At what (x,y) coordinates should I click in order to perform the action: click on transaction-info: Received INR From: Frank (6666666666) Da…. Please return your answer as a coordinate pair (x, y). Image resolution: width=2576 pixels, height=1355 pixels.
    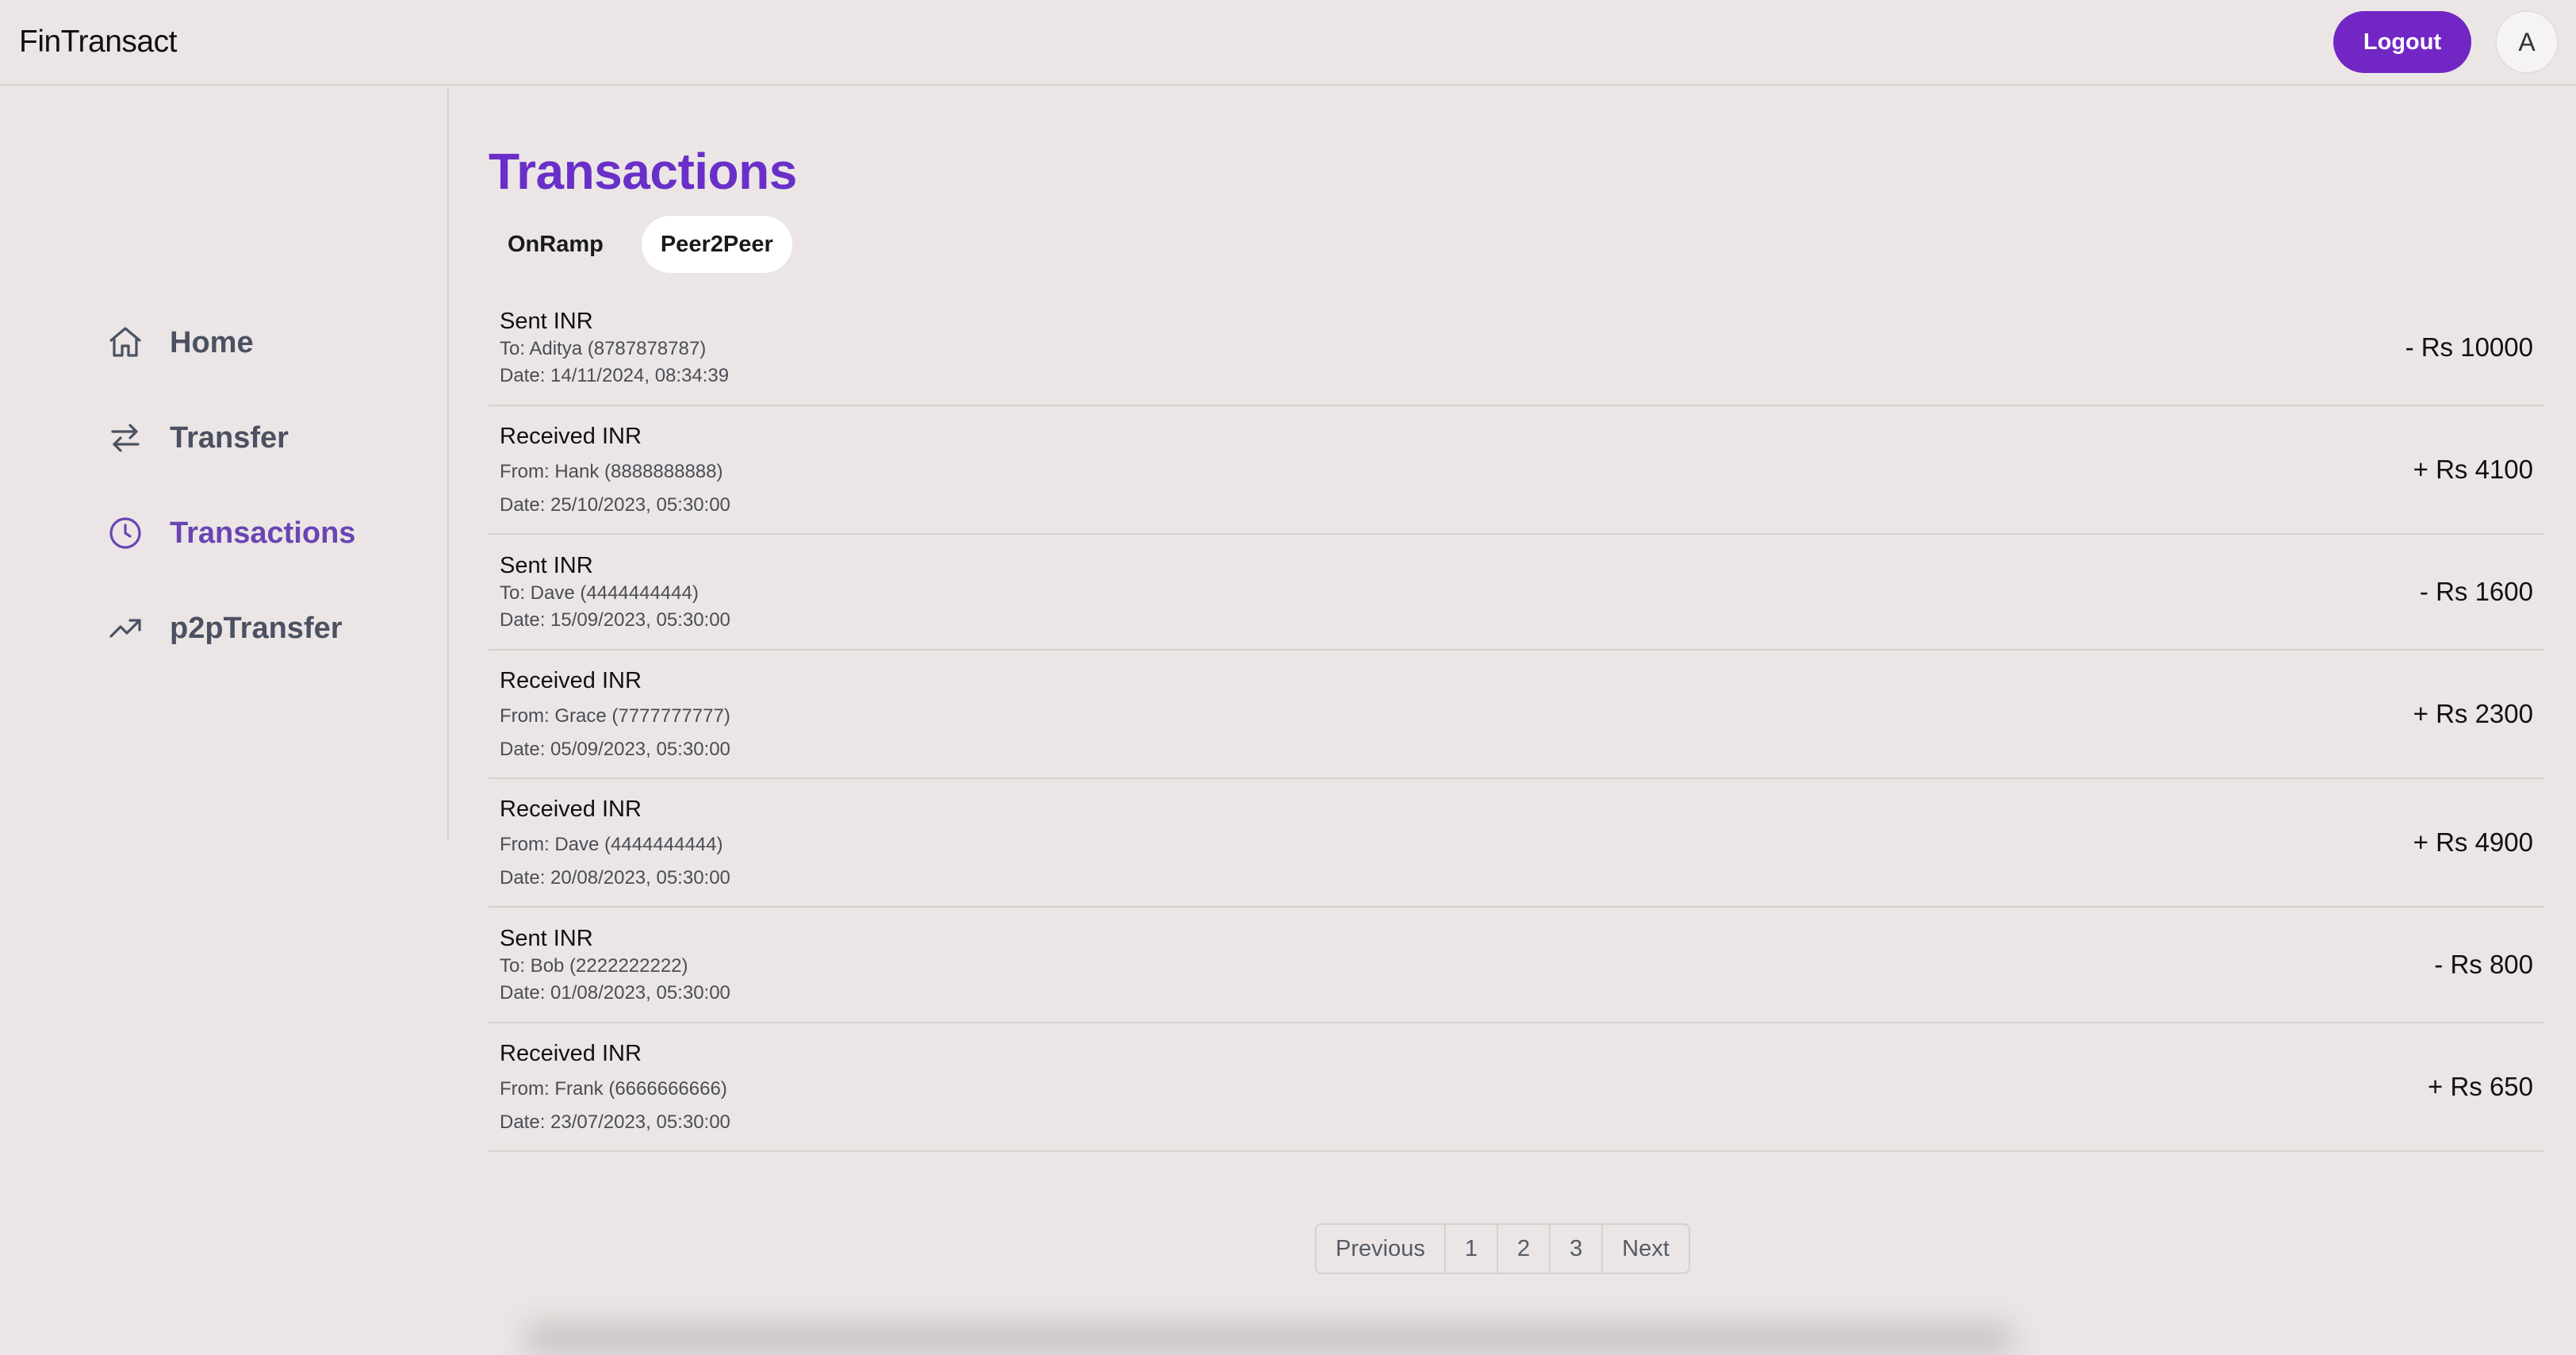
    Looking at the image, I should click on (615, 1087).